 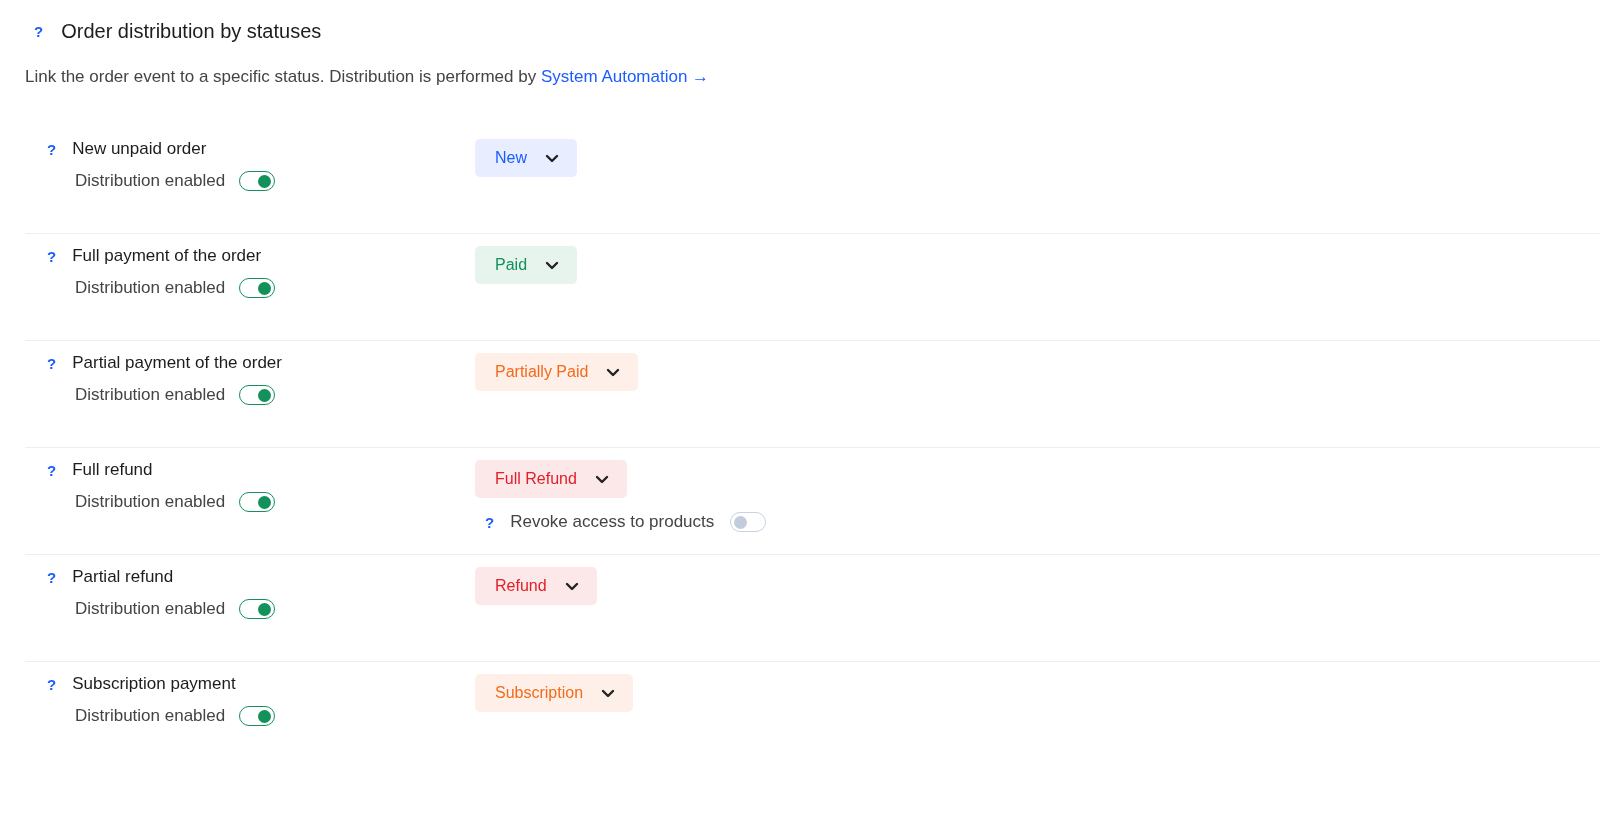 I want to click on section-description: Link the order event to a specific status. Distribution is performed by System Automation →, so click(x=368, y=77).